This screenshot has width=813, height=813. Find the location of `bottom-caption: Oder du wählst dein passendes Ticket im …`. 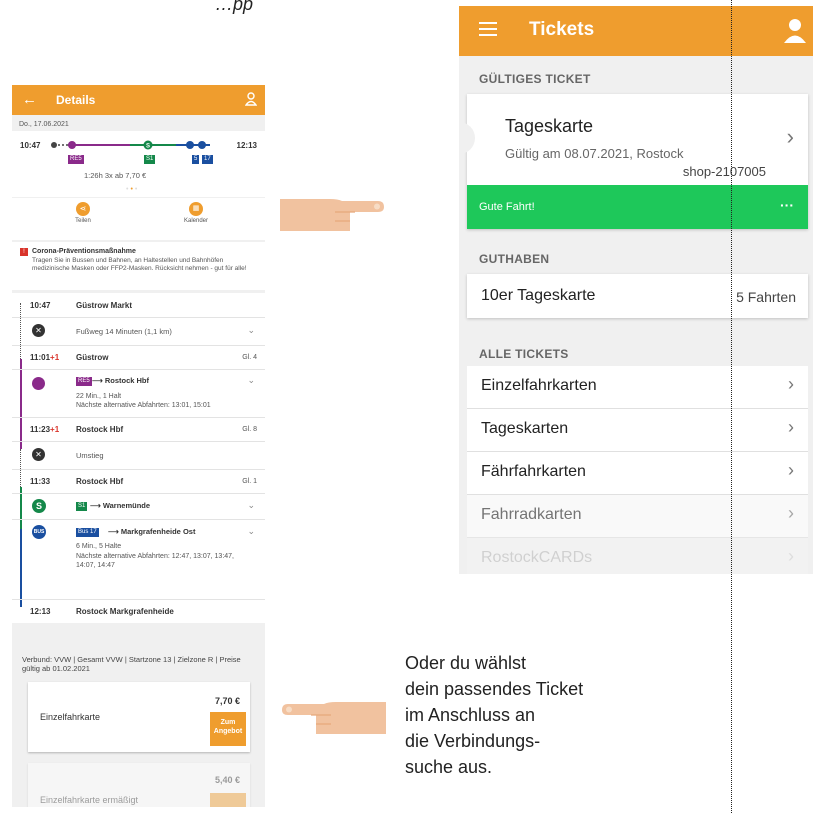

bottom-caption: Oder du wählst dein passendes Ticket im … is located at coordinates (494, 715).